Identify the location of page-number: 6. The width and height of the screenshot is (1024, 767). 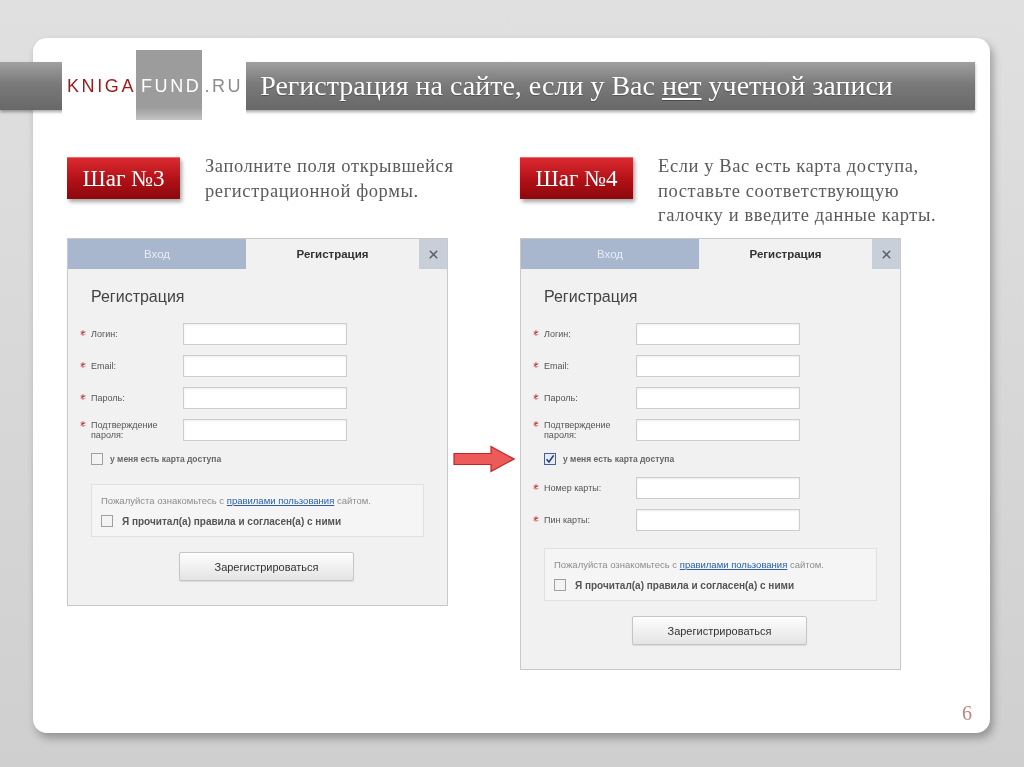
(967, 713).